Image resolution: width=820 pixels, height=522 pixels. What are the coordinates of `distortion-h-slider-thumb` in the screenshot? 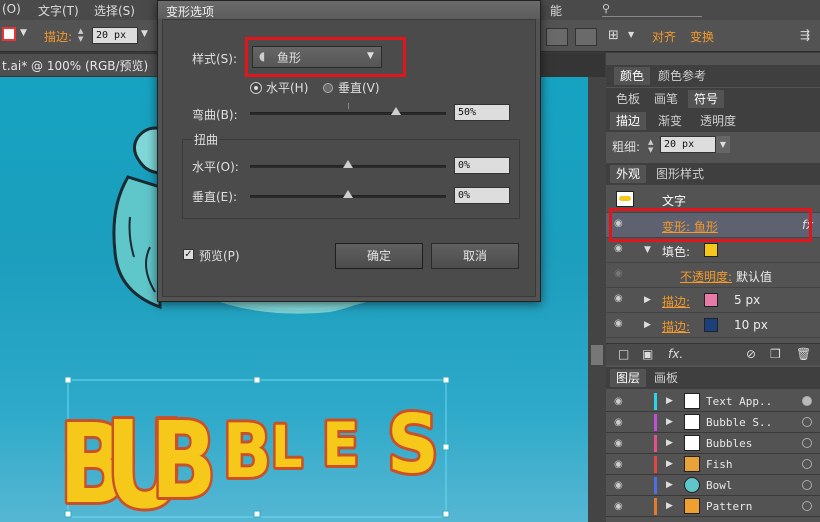 It's located at (348, 164).